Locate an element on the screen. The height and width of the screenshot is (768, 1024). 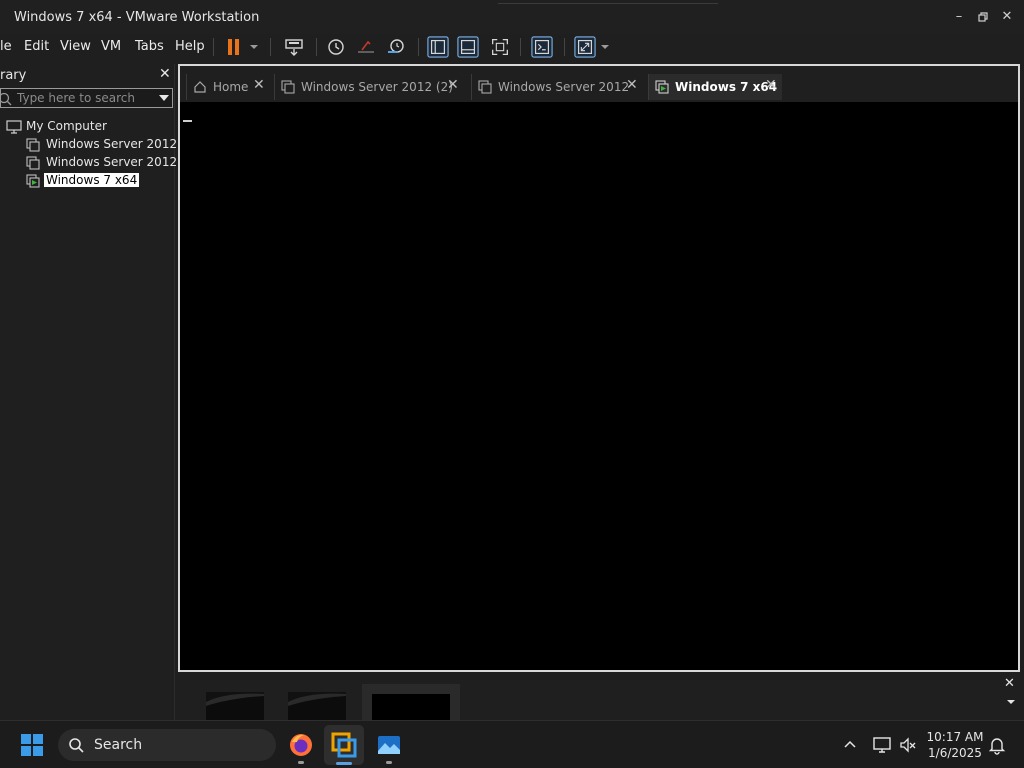
snapshot-icon is located at coordinates (336, 47).